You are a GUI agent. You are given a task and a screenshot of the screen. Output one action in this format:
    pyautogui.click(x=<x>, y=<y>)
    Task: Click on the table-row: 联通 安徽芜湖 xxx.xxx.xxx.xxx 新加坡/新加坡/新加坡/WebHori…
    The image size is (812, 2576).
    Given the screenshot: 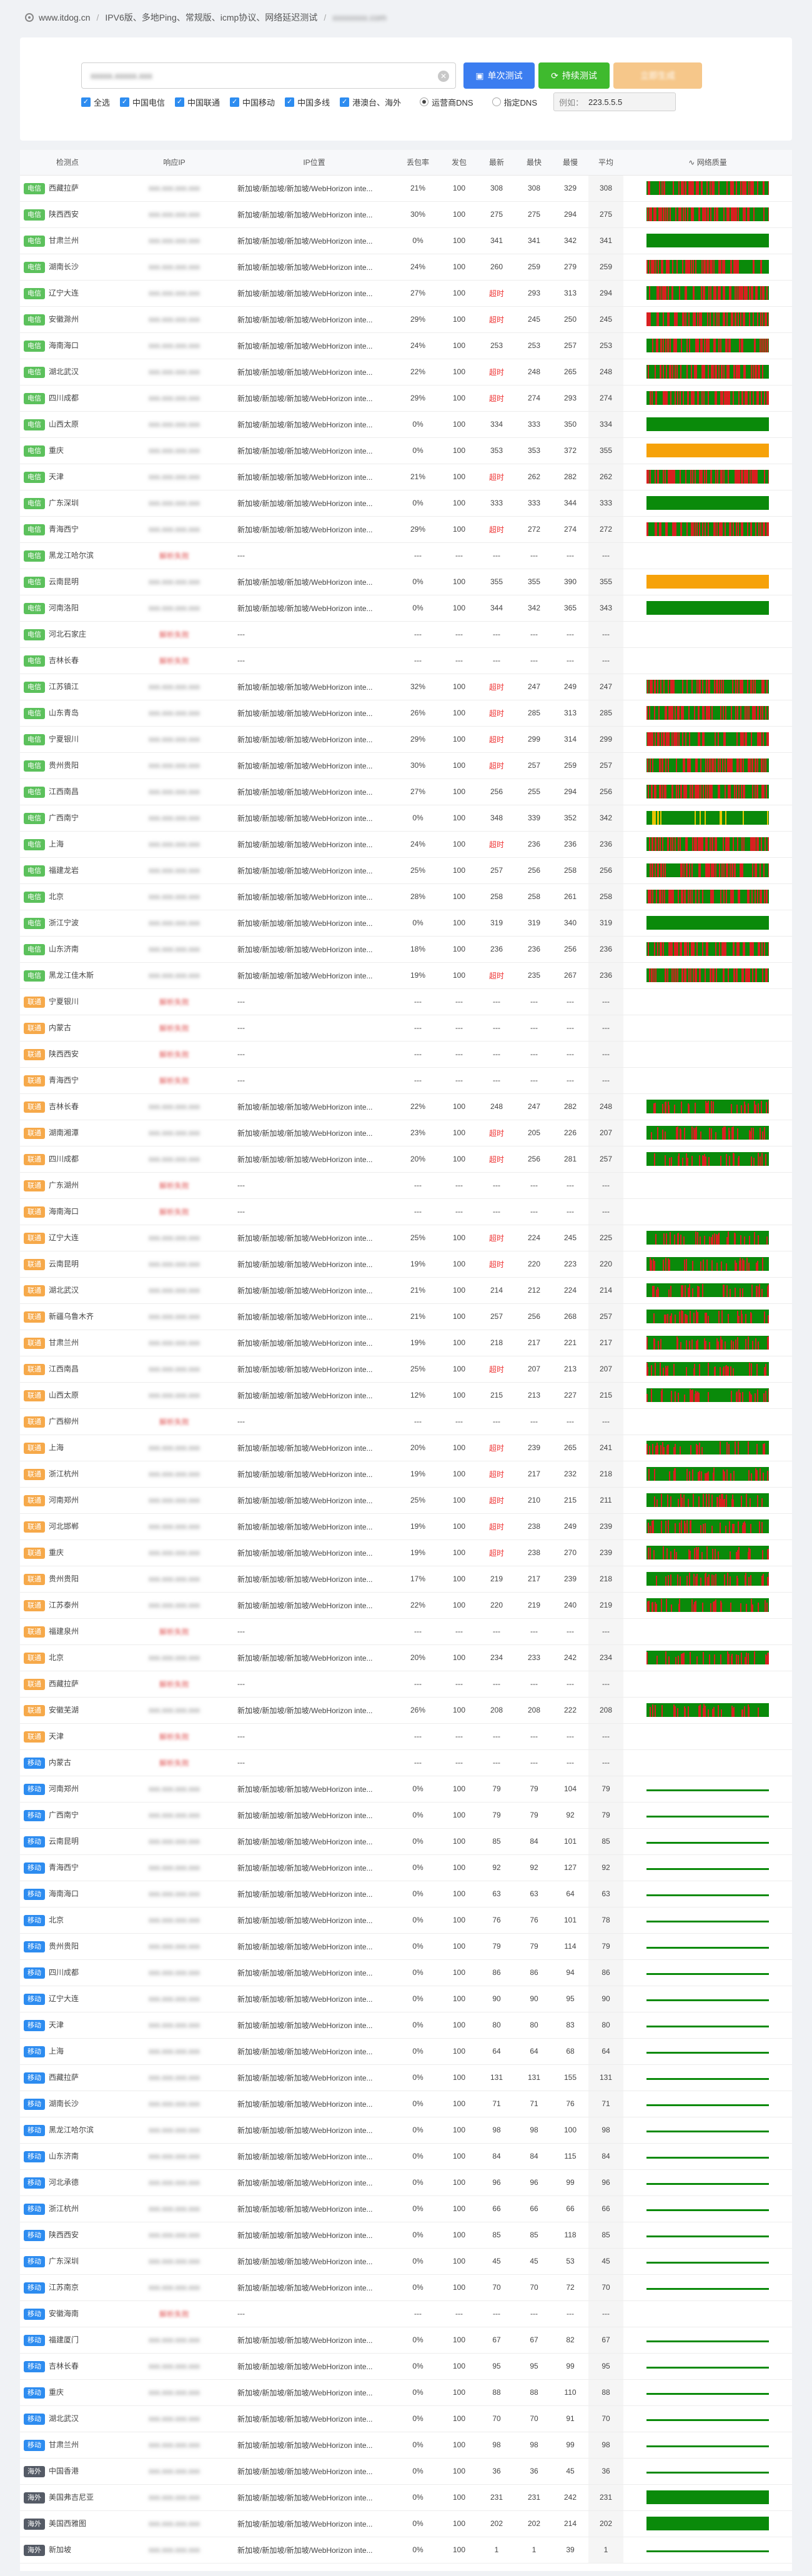 What is the action you would take?
    pyautogui.click(x=406, y=1710)
    